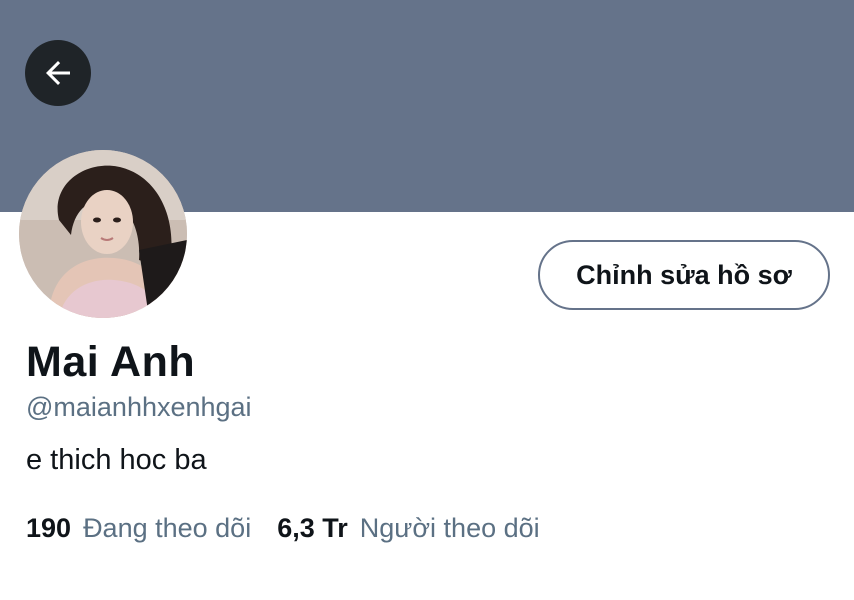  What do you see at coordinates (49, 528) in the screenshot?
I see `following-count: 190` at bounding box center [49, 528].